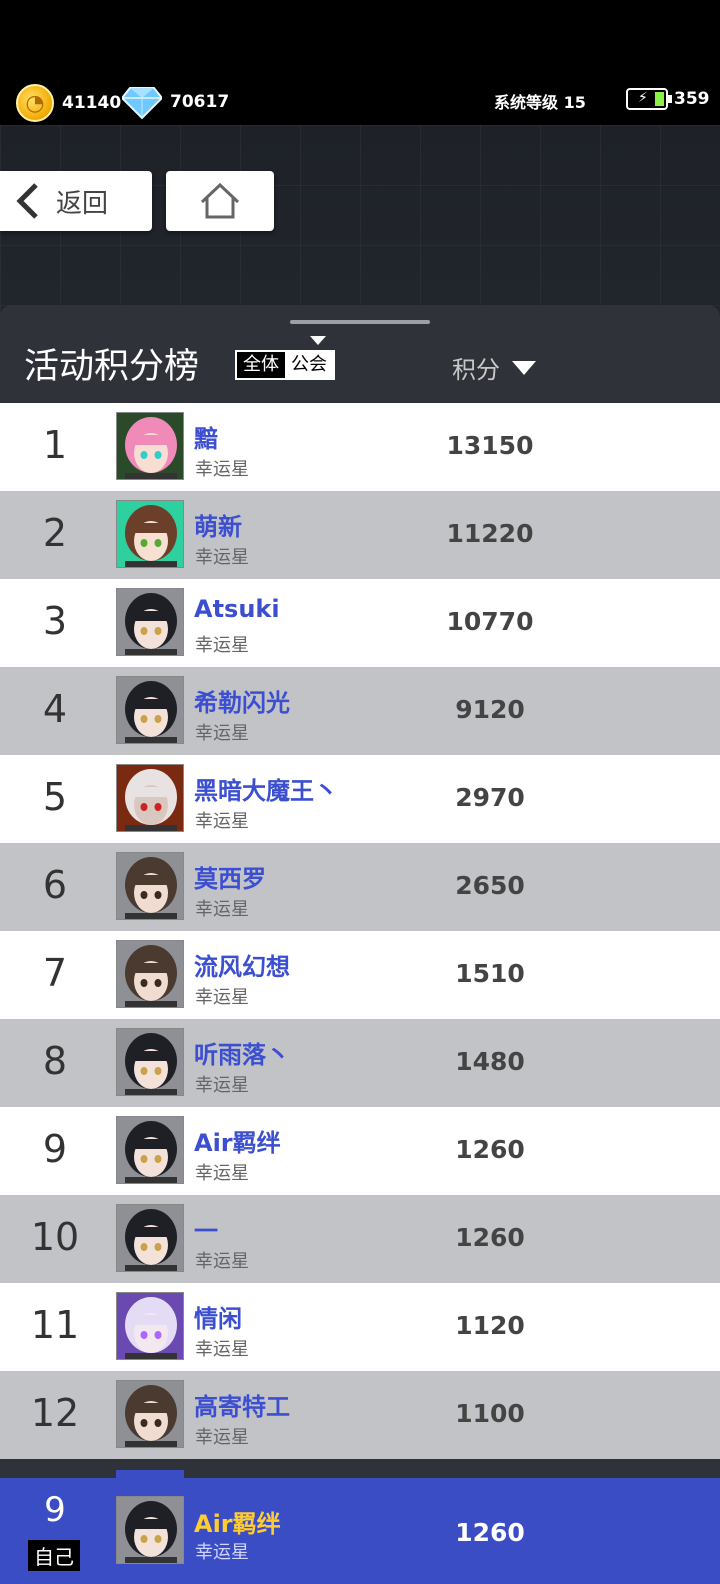 This screenshot has height=1584, width=720. Describe the element at coordinates (230, 879) in the screenshot. I see `player-name: 莫西罗` at that location.